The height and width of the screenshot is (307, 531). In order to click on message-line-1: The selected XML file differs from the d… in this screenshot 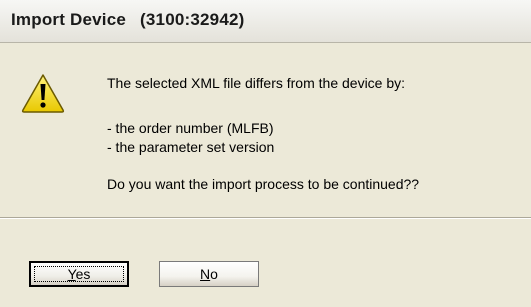, I will do `click(256, 83)`.